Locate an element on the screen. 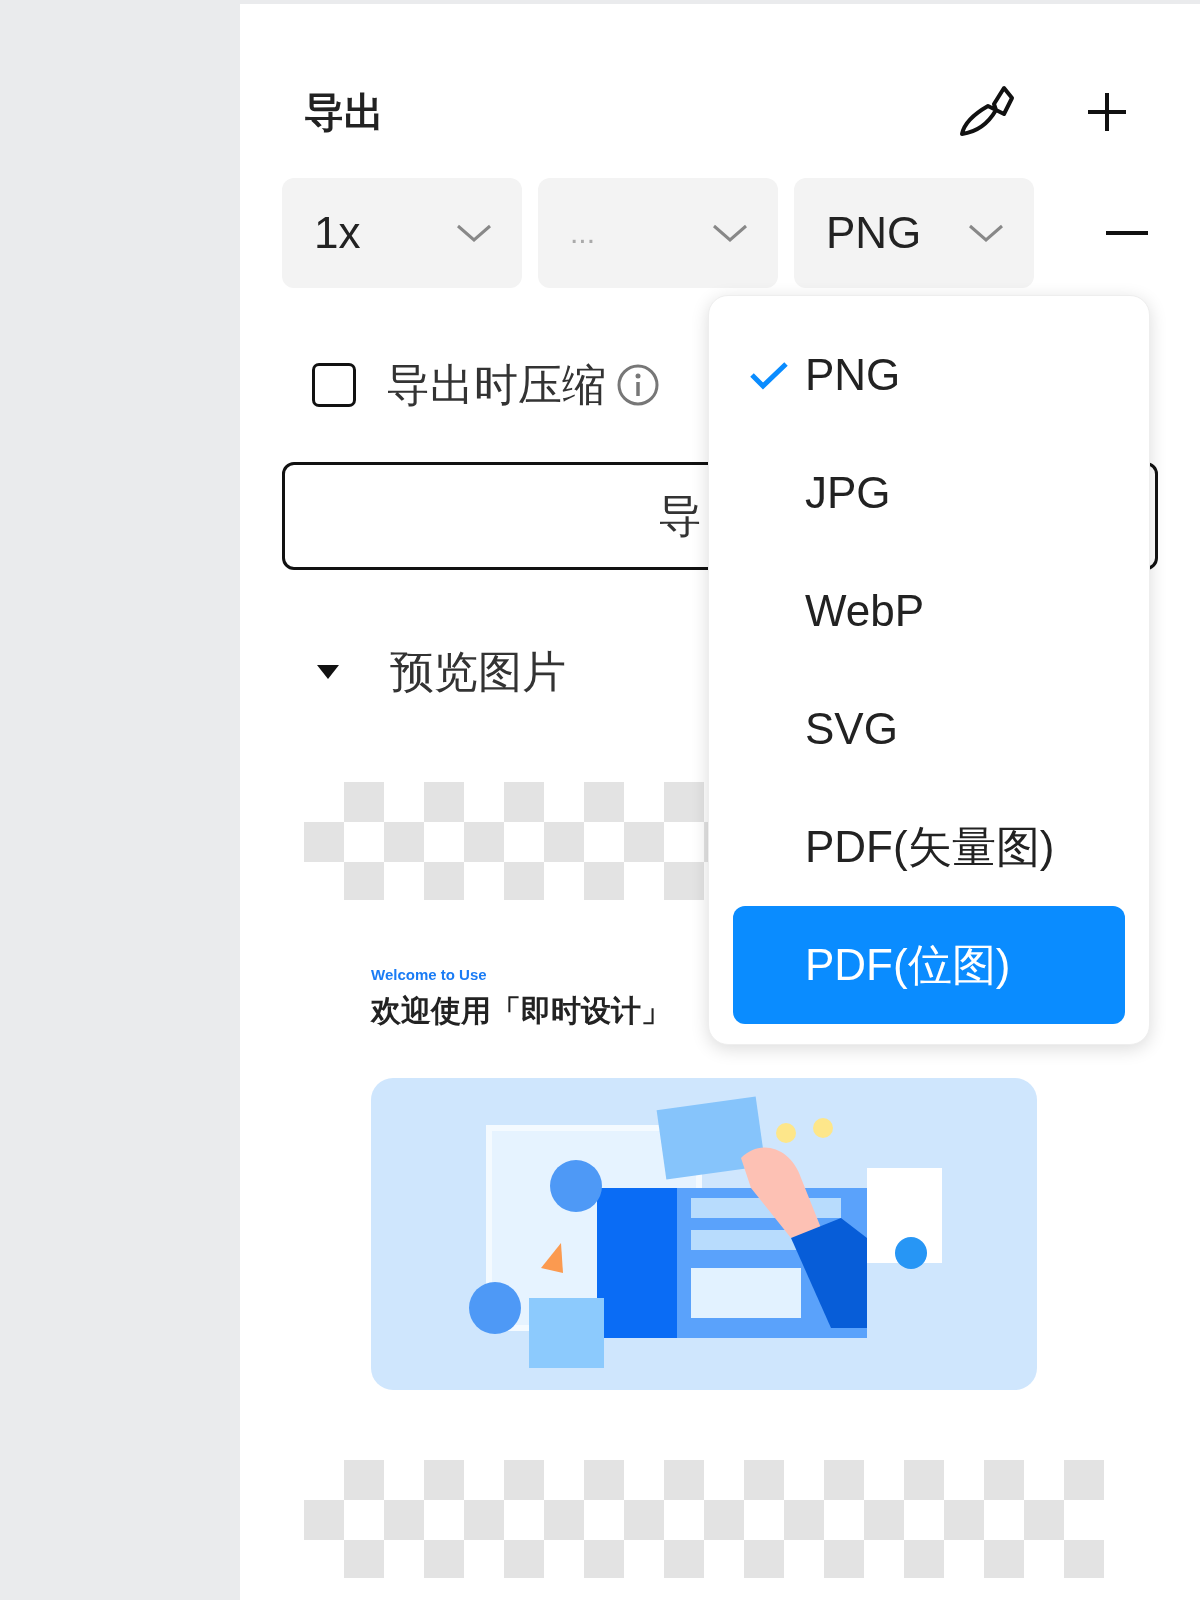  panel-title: 导出 is located at coordinates (344, 112).